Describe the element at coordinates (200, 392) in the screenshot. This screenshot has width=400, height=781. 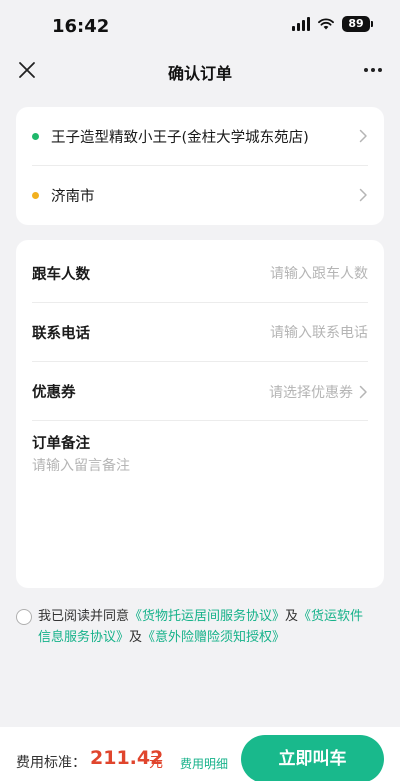
I see `coupon-row: 优惠券 请选择优惠券` at that location.